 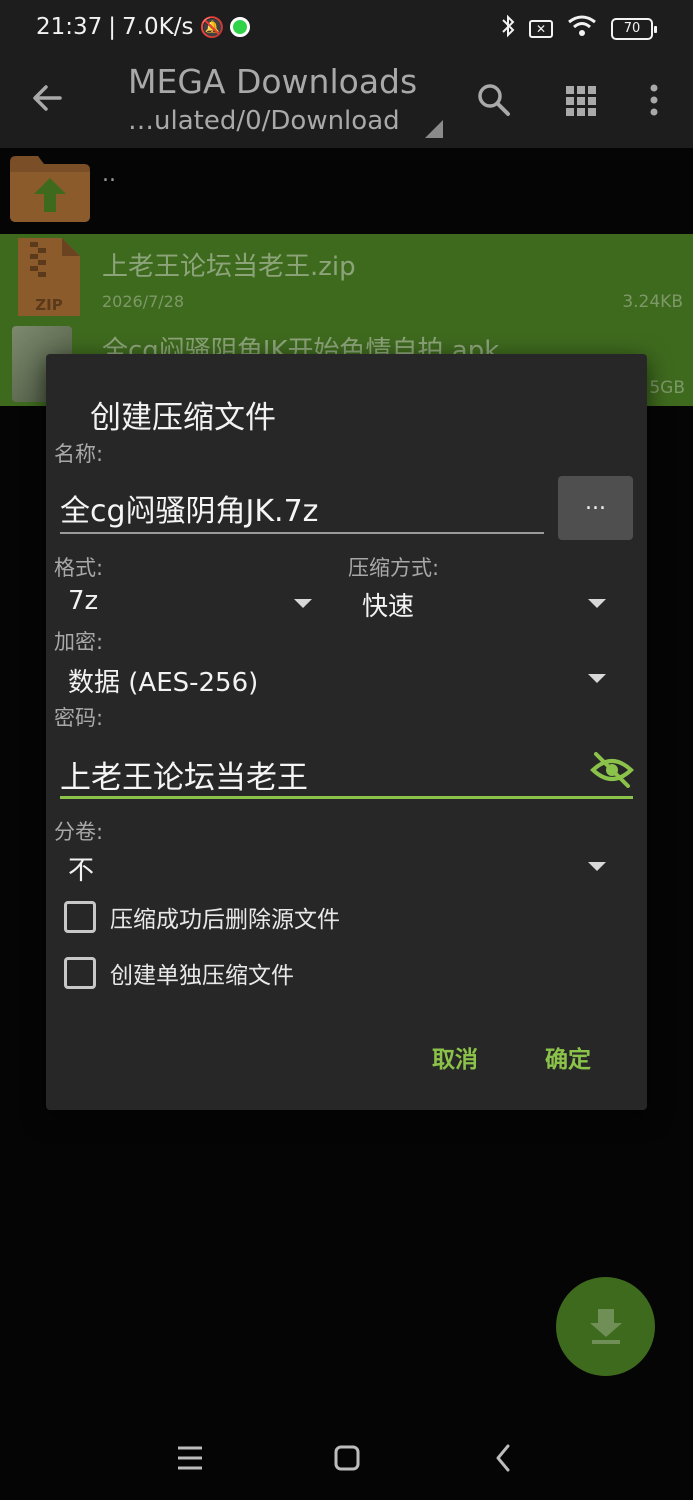 What do you see at coordinates (79, 454) in the screenshot?
I see `name-label: 名称:` at bounding box center [79, 454].